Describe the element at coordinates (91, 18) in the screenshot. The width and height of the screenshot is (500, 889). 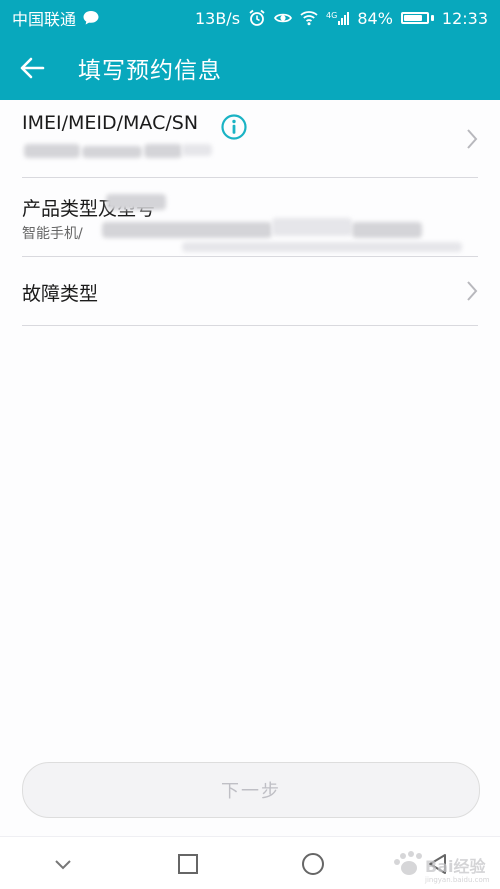
I see `message-icon` at that location.